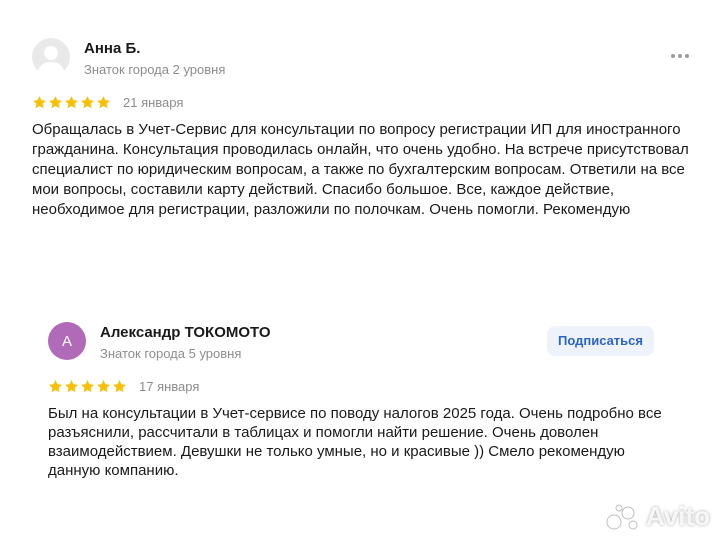  What do you see at coordinates (155, 69) in the screenshot?
I see `author-level: Знаток города 2 уровня` at bounding box center [155, 69].